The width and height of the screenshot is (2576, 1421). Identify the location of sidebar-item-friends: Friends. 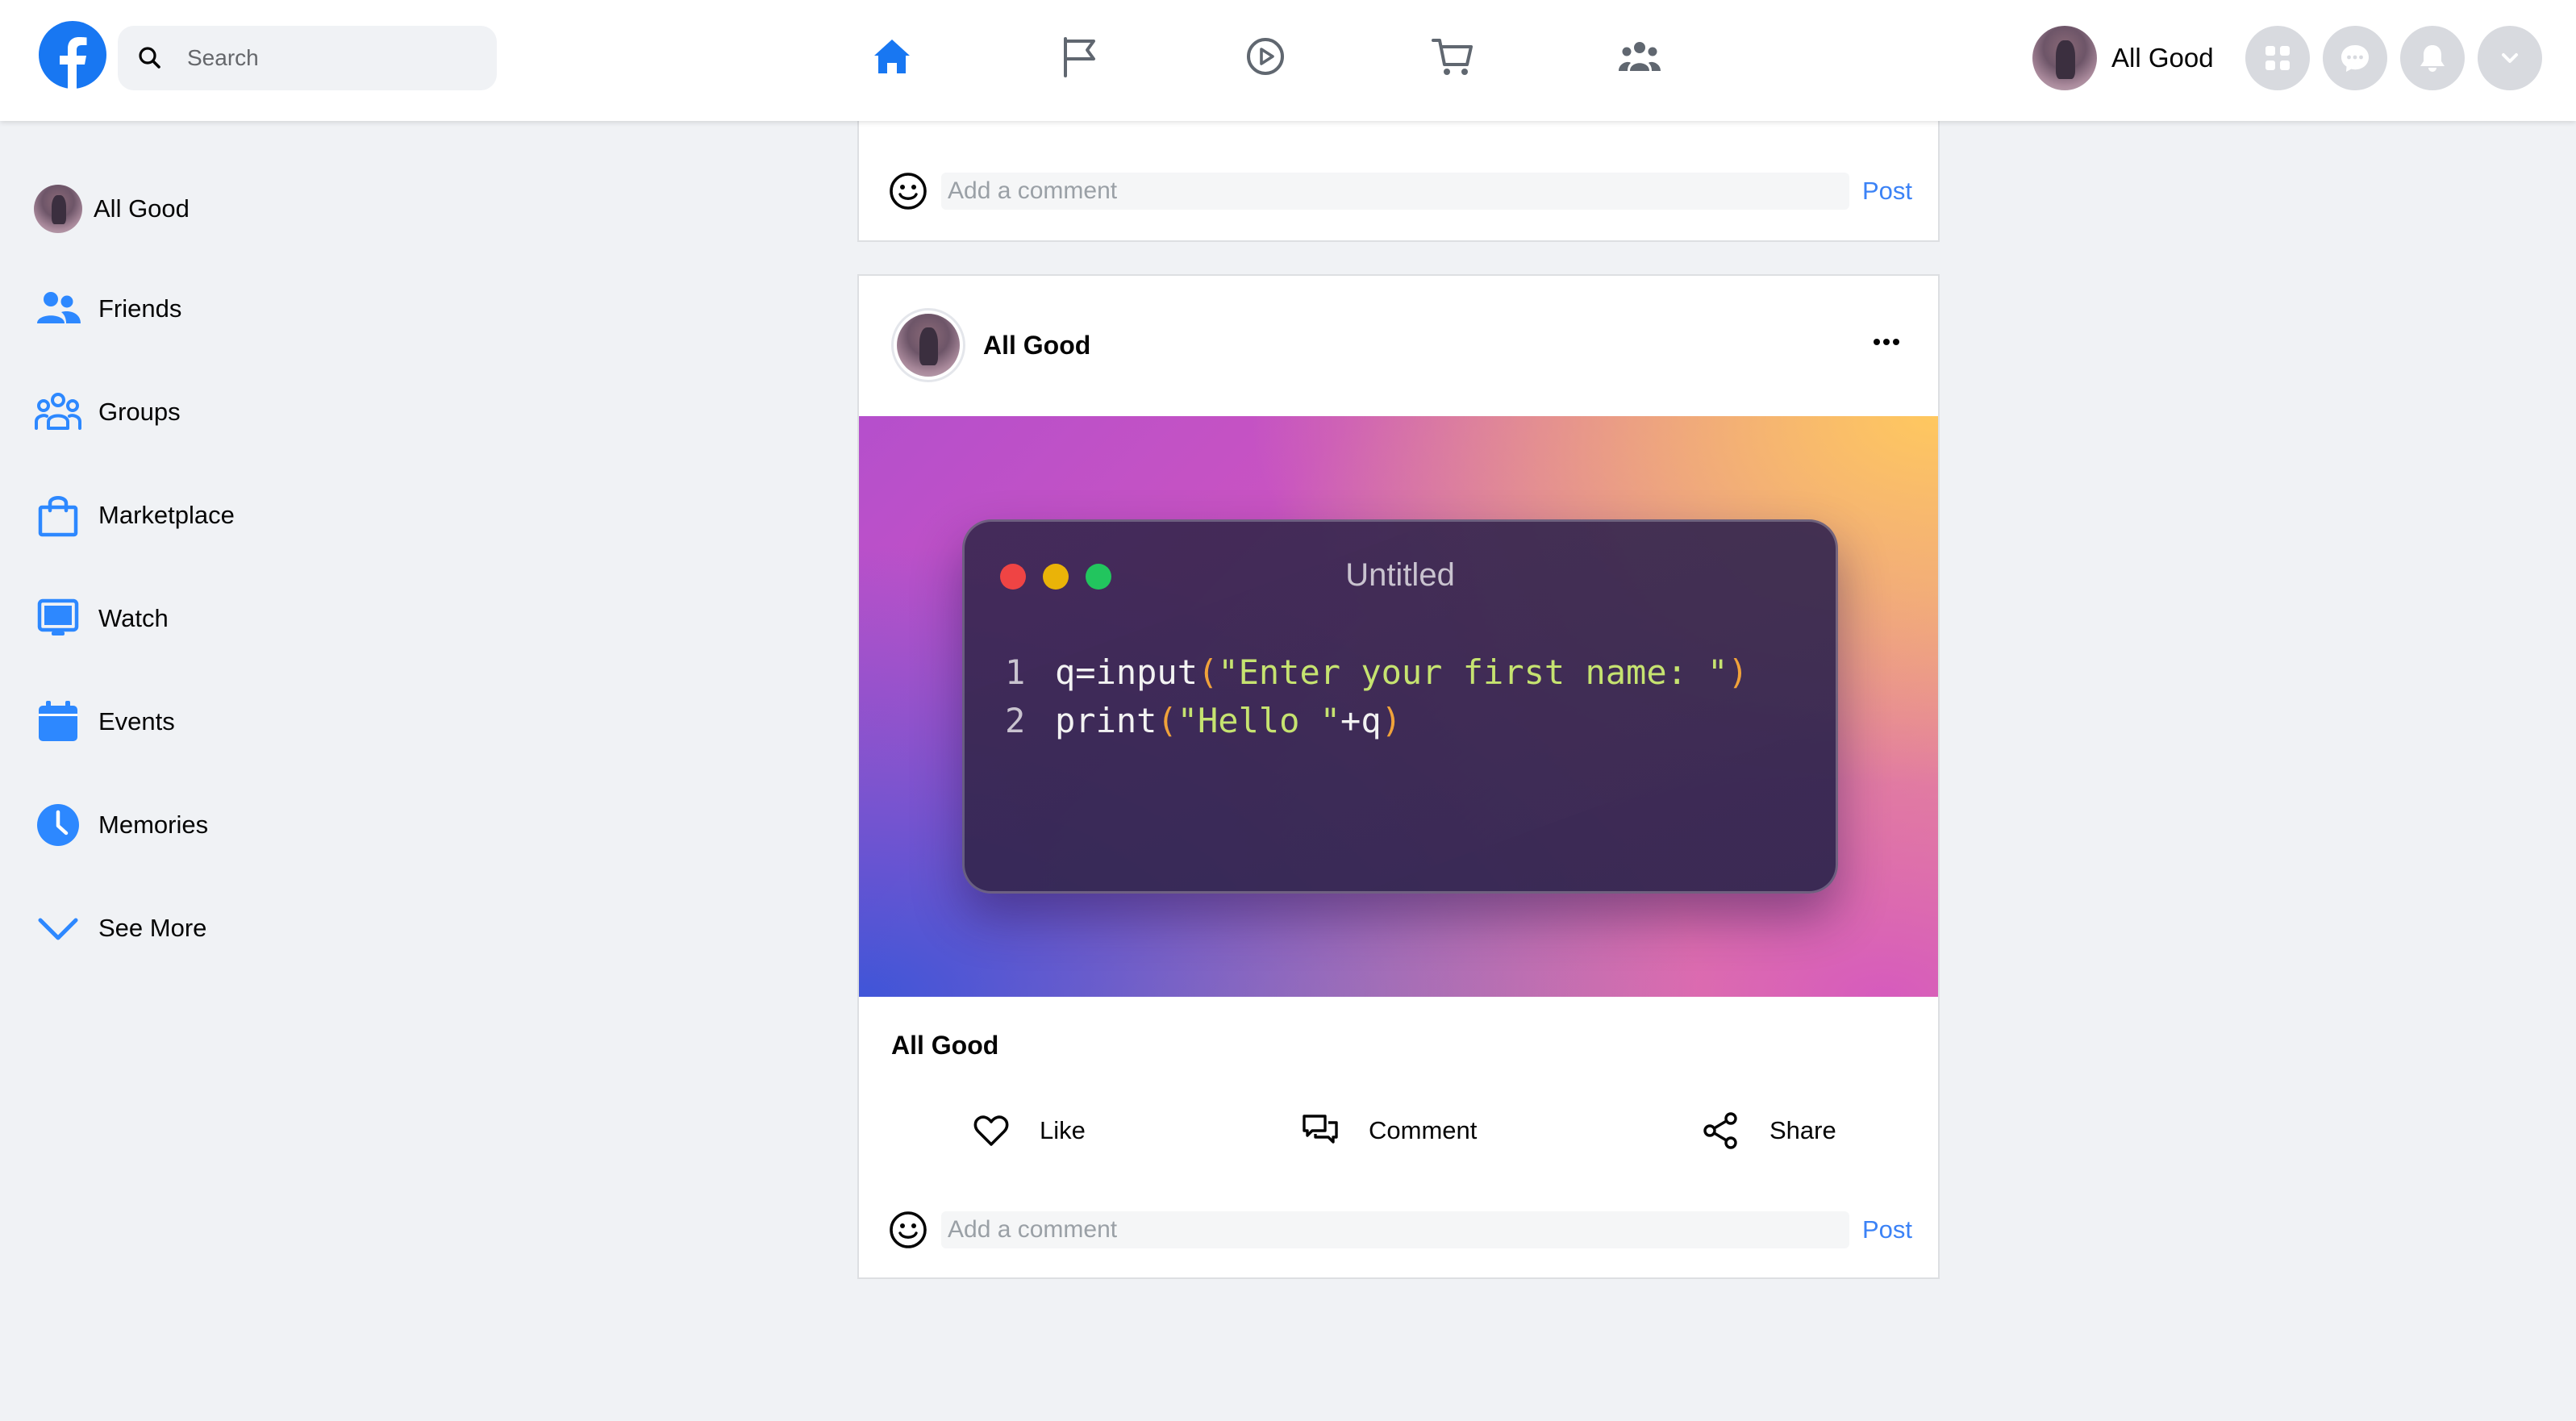
(242, 309).